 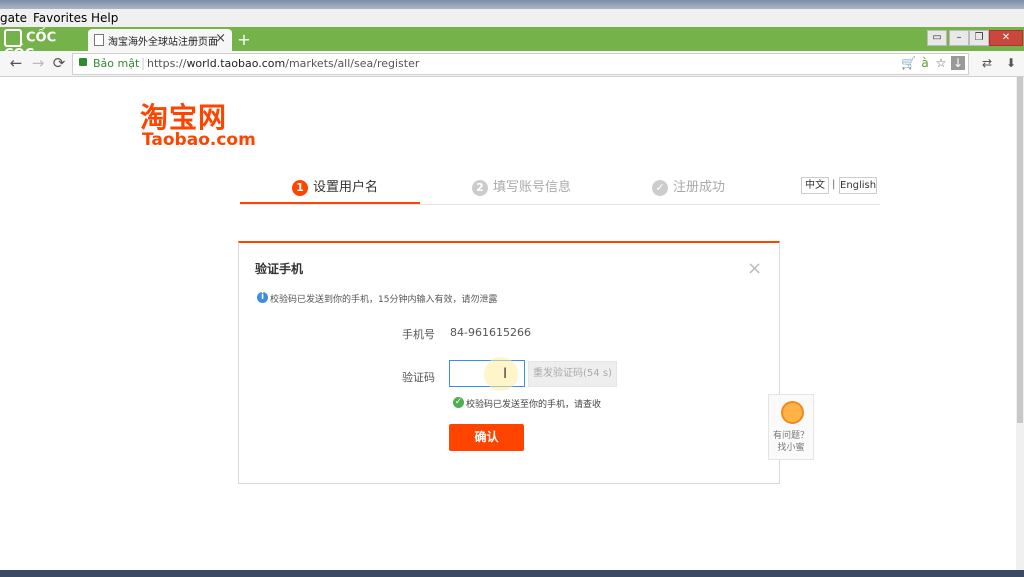 I want to click on info-message: 校验码已发送到你的手机，15分钟内输入有效，请勿泄露, so click(x=384, y=300).